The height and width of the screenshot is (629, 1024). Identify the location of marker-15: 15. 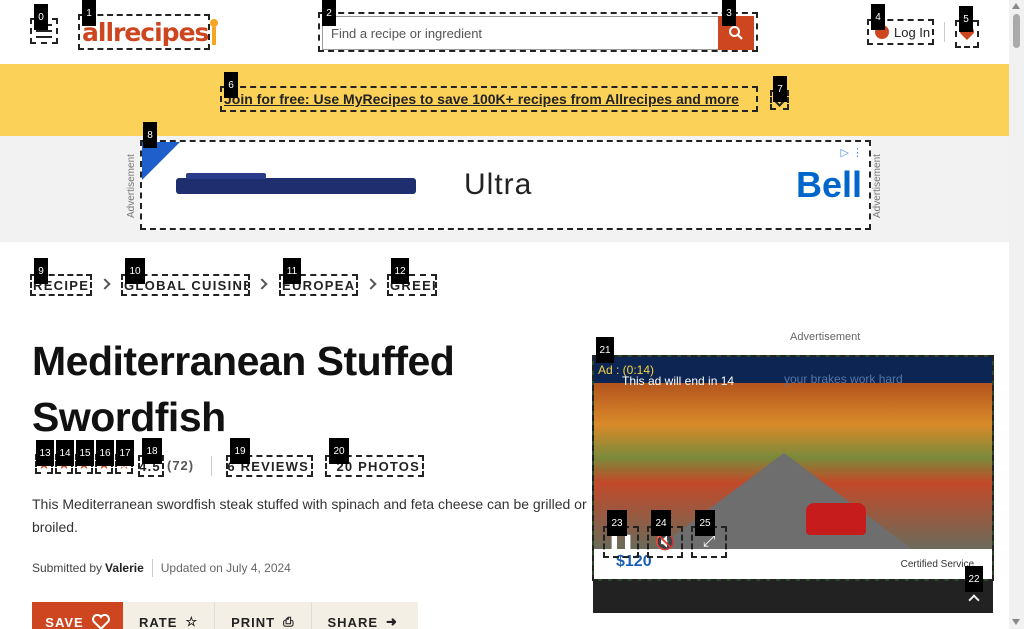
(85, 453).